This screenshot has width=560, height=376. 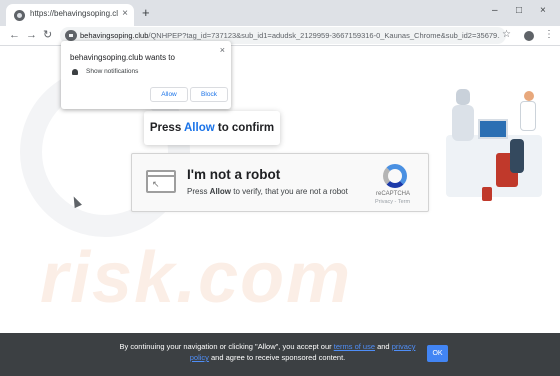 I want to click on block-button: Block, so click(x=209, y=94).